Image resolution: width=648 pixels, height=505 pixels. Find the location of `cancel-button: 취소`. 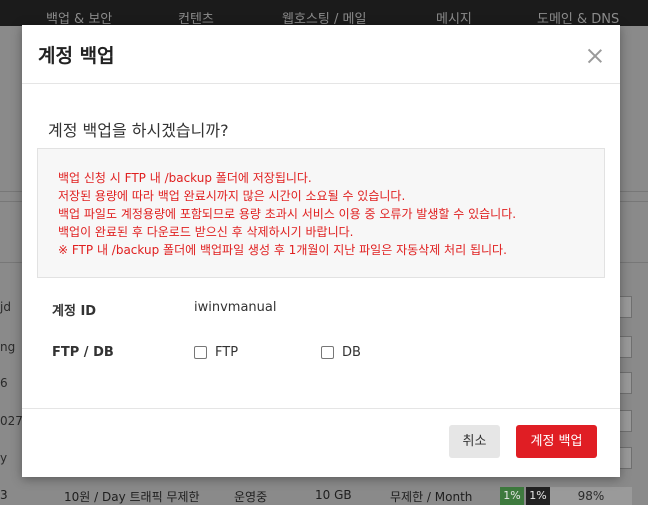

cancel-button: 취소 is located at coordinates (474, 441).